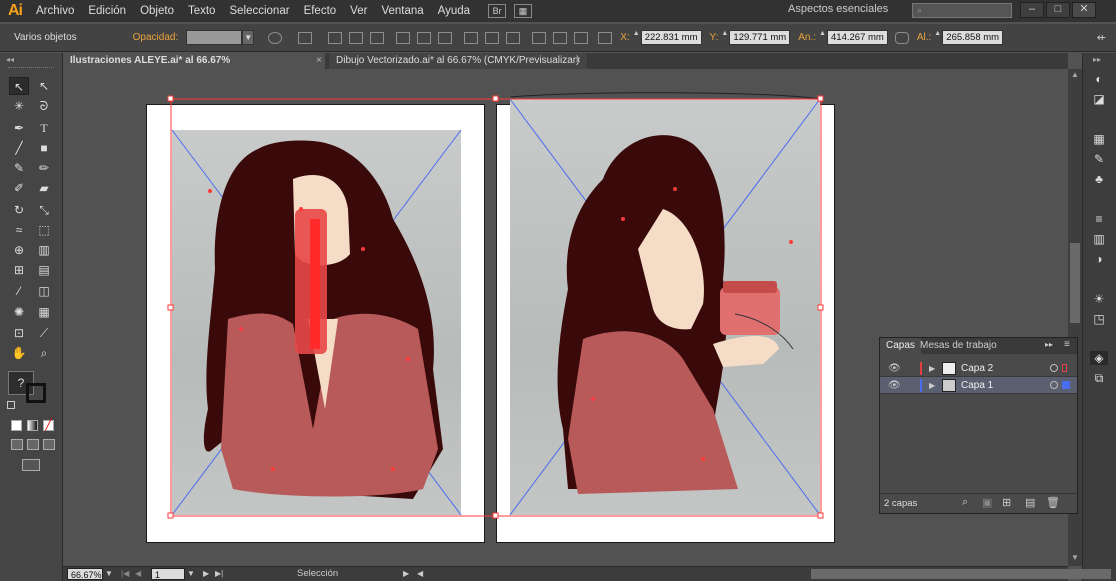 This screenshot has width=1116, height=581. What do you see at coordinates (33, 444) in the screenshot?
I see `draw-behind-icon` at bounding box center [33, 444].